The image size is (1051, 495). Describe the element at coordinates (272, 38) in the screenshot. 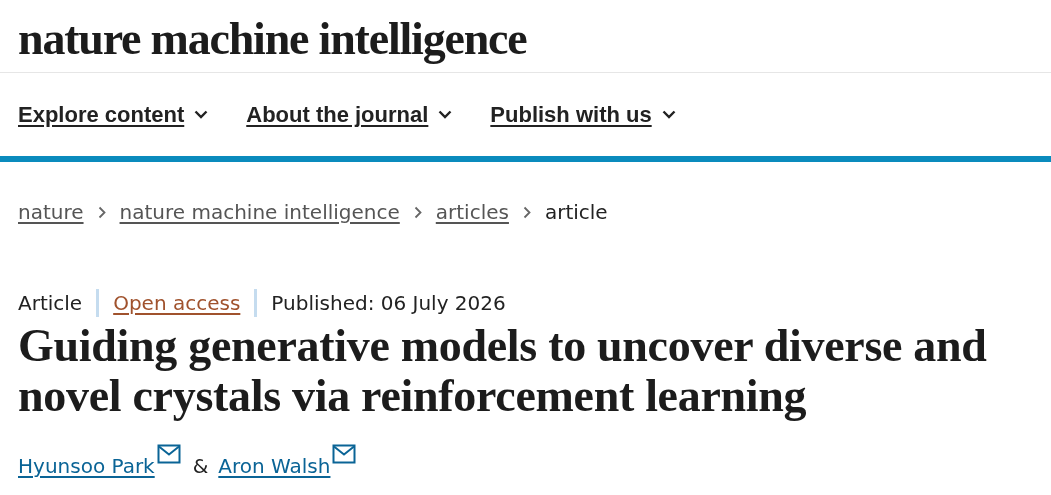

I see `site-logo: nature machine intelligence` at that location.